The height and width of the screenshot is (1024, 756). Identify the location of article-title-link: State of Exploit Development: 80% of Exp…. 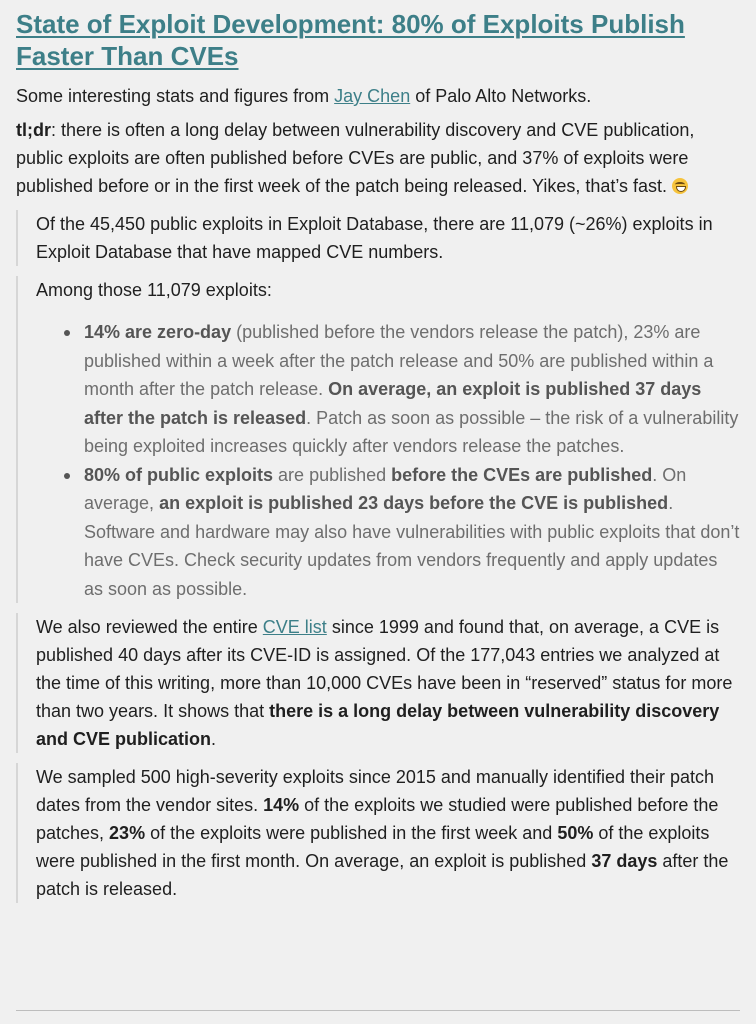
(350, 40).